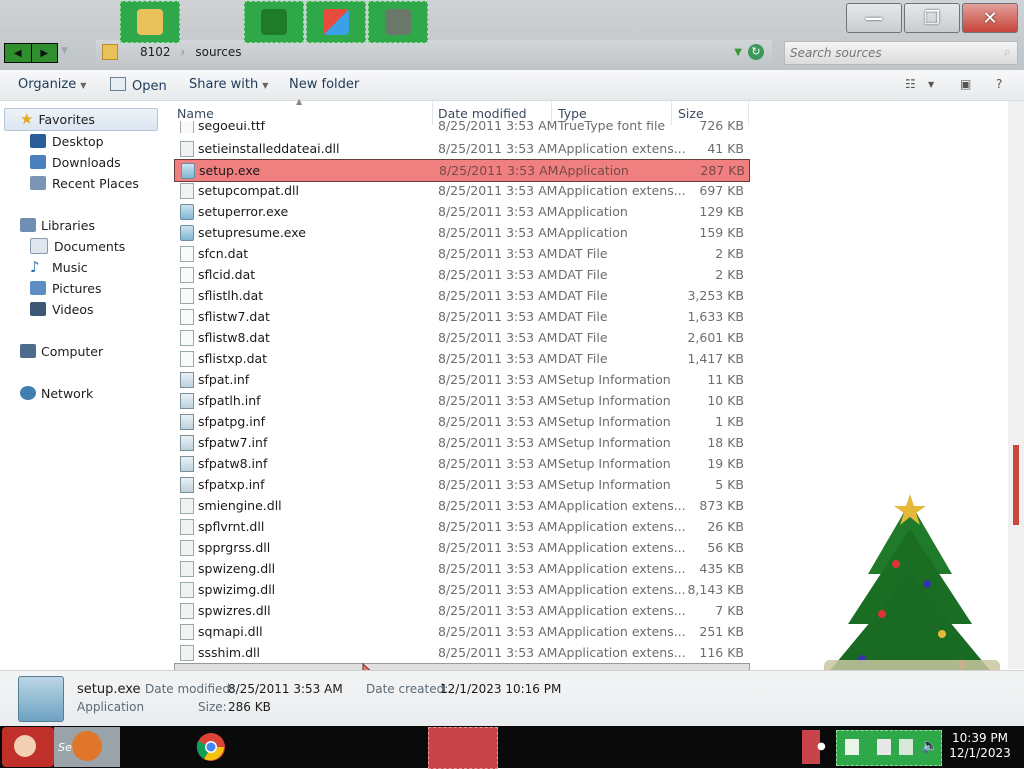 This screenshot has width=1024, height=769. Describe the element at coordinates (56, 393) in the screenshot. I see `nav-network: Network` at that location.